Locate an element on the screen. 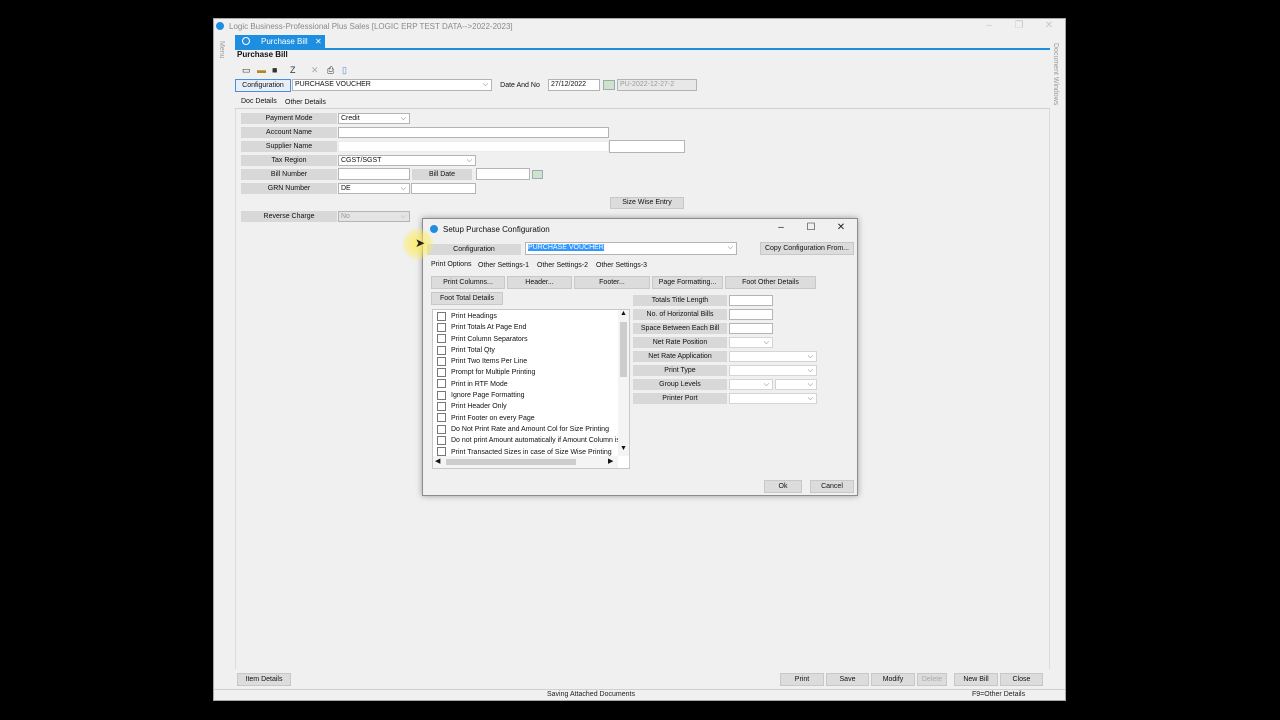 The height and width of the screenshot is (720, 1280). tab-other-settings-3: Other Settings-3 is located at coordinates (621, 265).